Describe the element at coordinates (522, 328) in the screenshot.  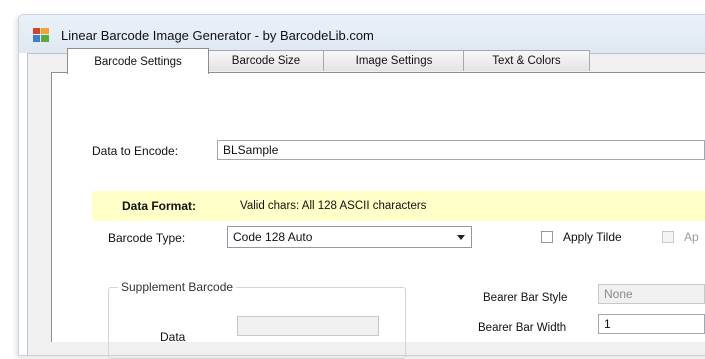
I see `bearer-bar-width-label: Bearer Bar Width` at that location.